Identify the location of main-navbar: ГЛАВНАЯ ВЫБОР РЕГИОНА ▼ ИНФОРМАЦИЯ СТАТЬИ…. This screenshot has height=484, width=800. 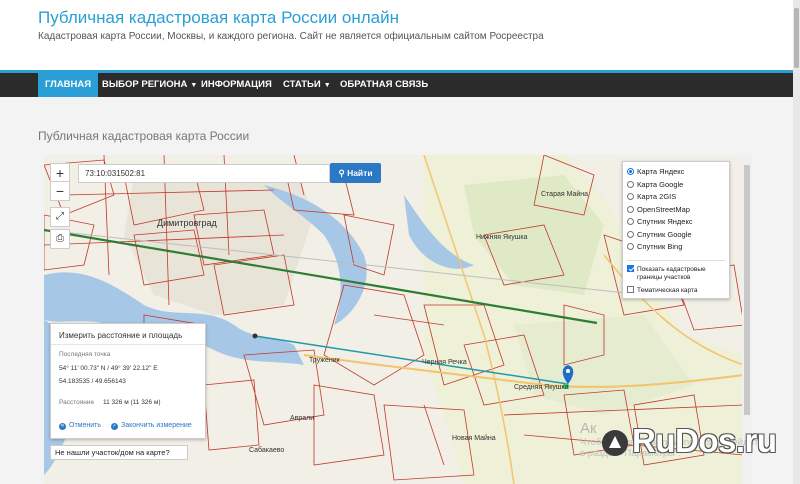
(396, 83).